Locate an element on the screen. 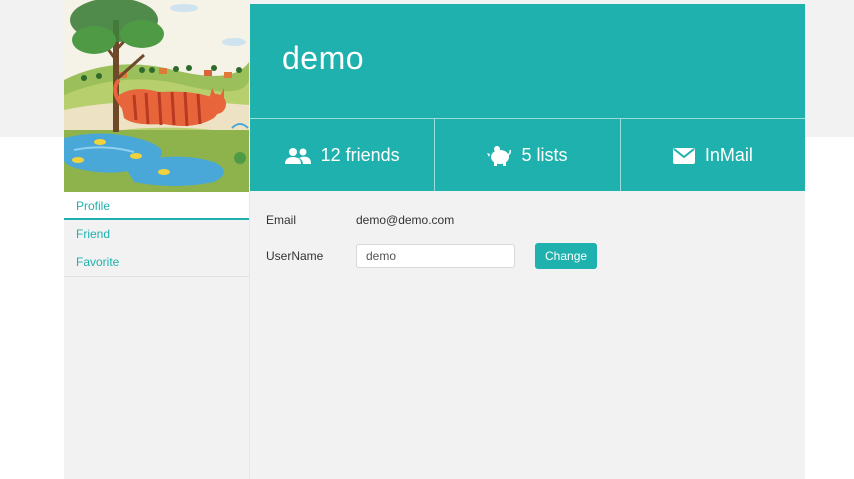  profile-nav: Profile Friend Favorite is located at coordinates (156, 234).